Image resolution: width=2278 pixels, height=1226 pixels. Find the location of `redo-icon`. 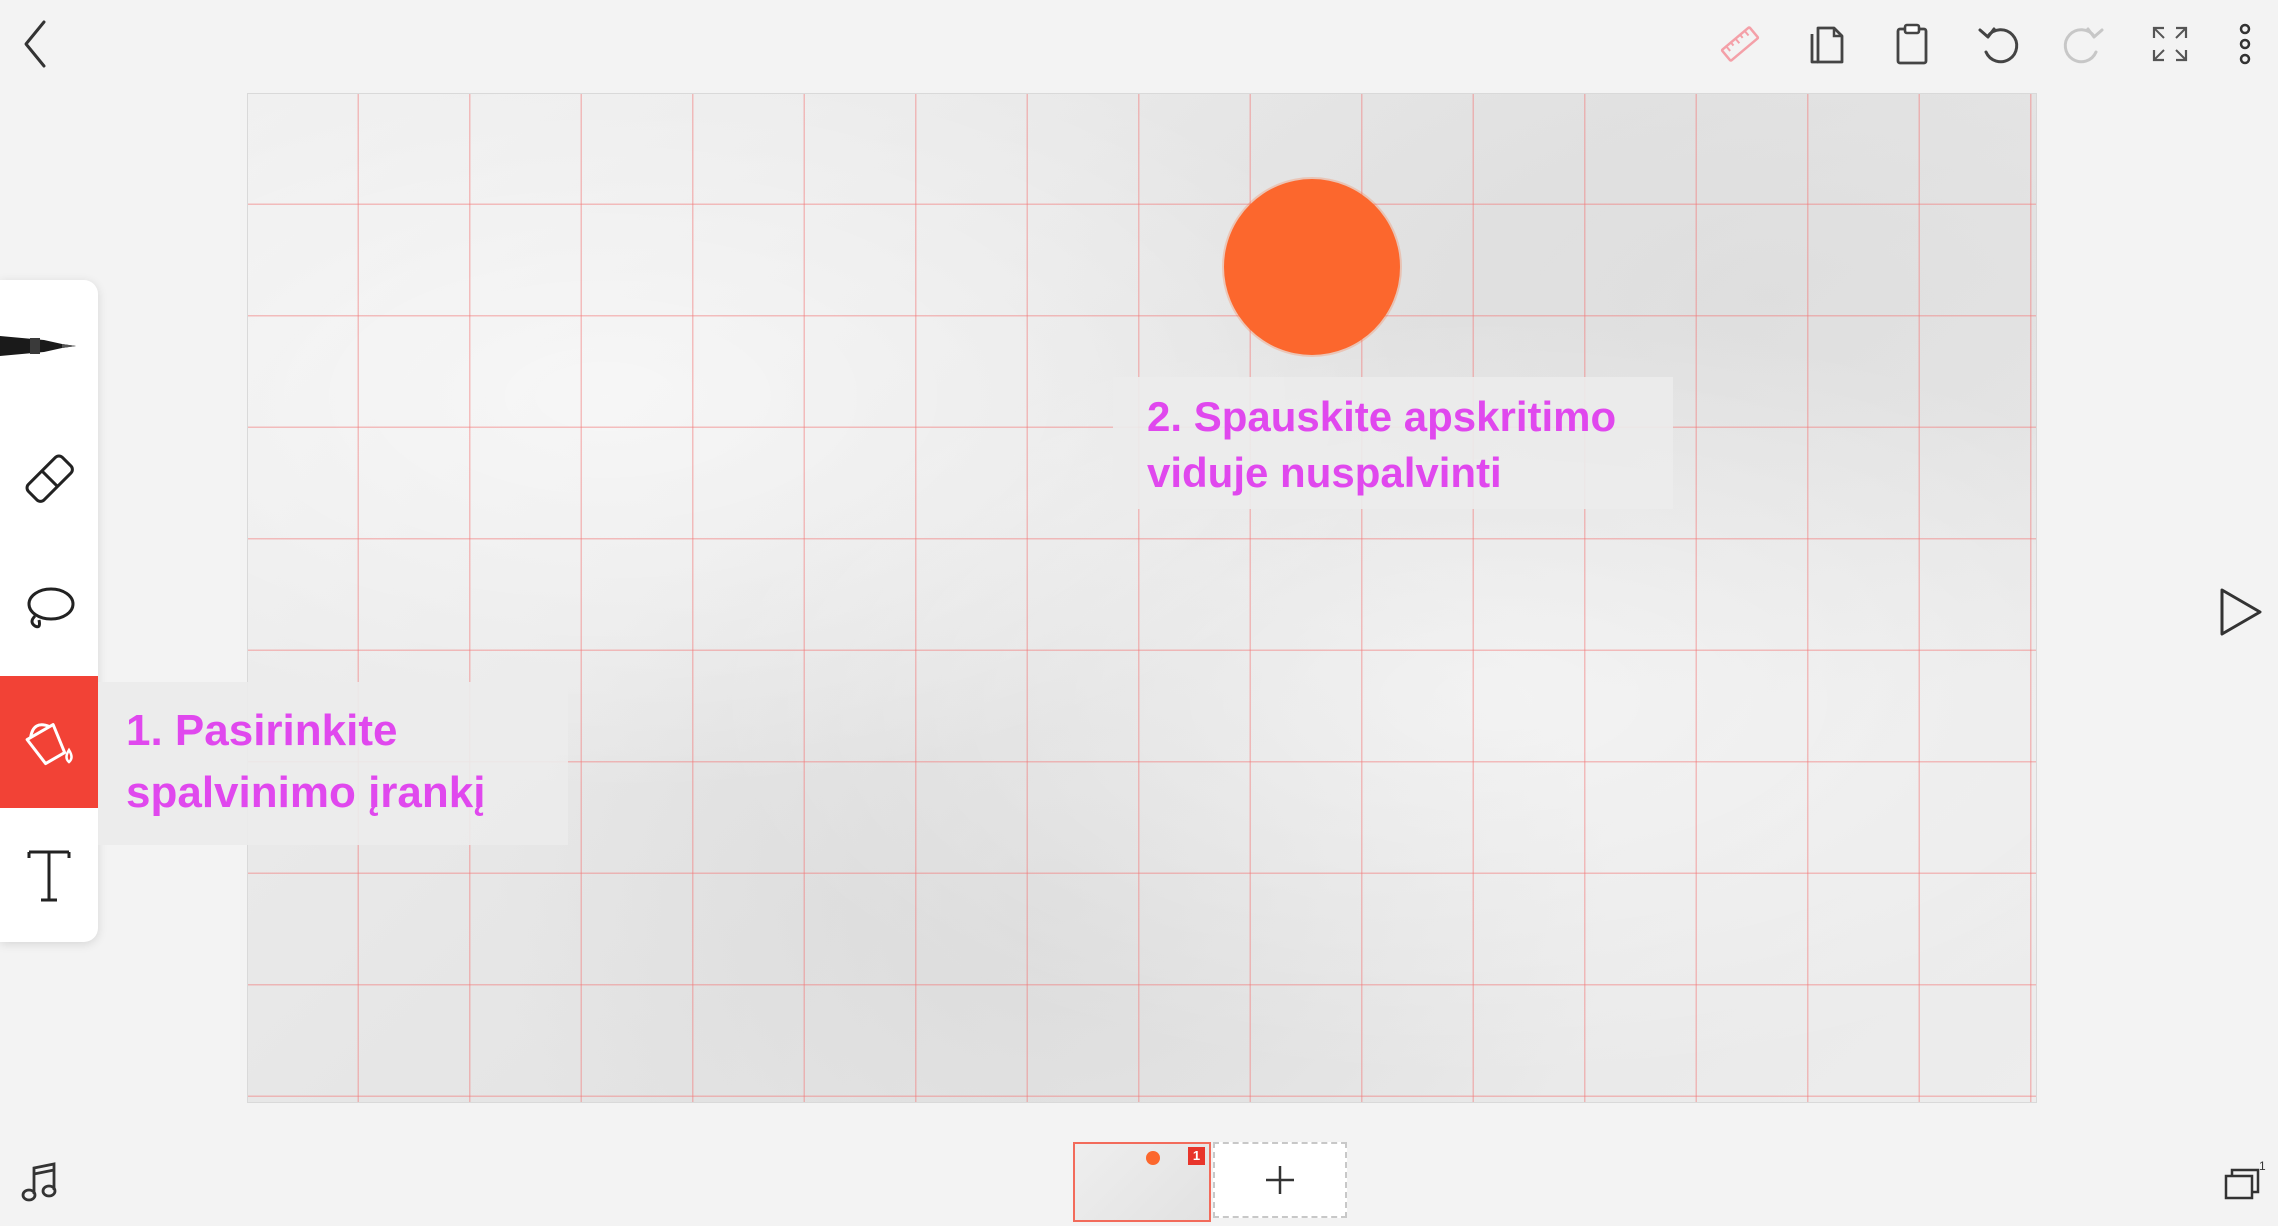

redo-icon is located at coordinates (2084, 44).